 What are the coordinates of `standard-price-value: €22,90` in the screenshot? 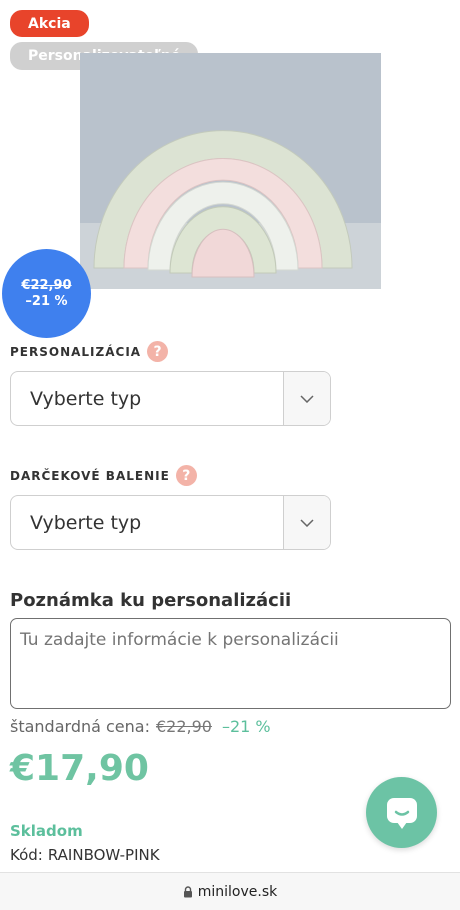 It's located at (183, 726).